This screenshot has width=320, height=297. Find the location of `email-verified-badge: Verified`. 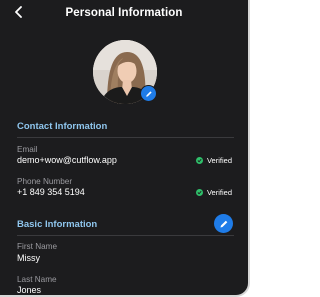

email-verified-badge: Verified is located at coordinates (213, 160).